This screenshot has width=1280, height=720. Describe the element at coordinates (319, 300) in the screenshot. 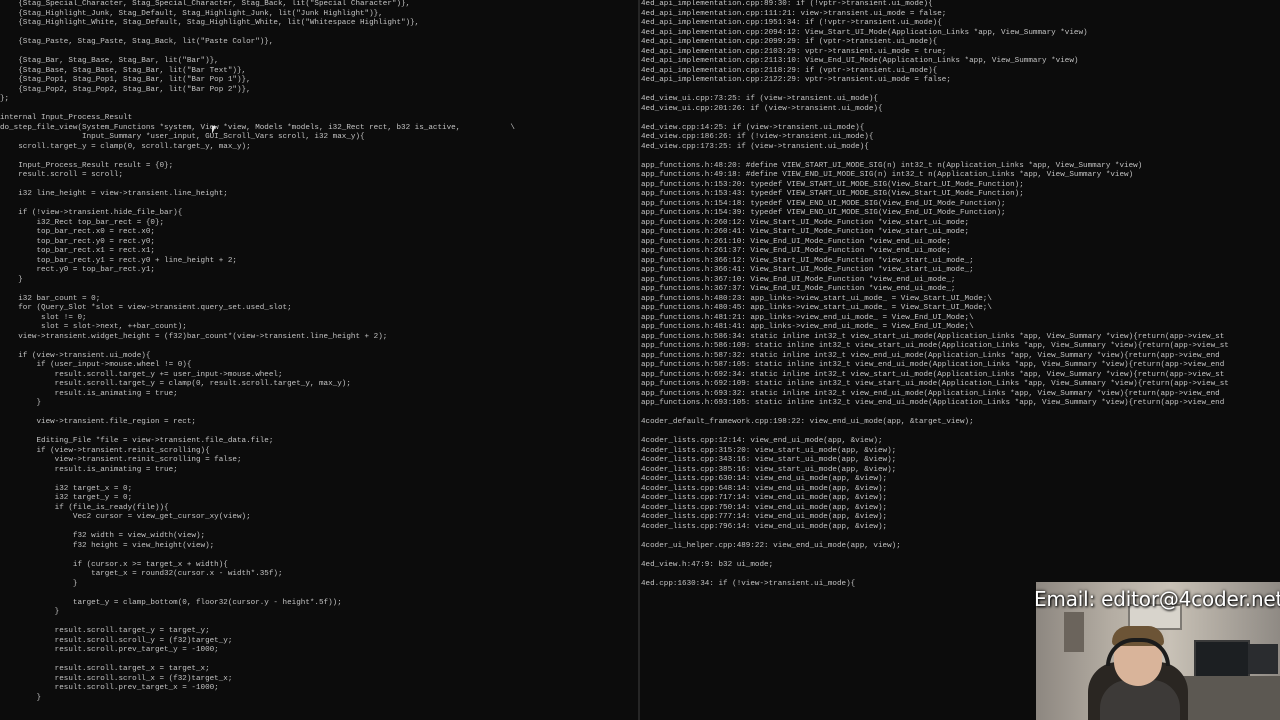

I see `code-line: i32 bar_count = 0;` at that location.